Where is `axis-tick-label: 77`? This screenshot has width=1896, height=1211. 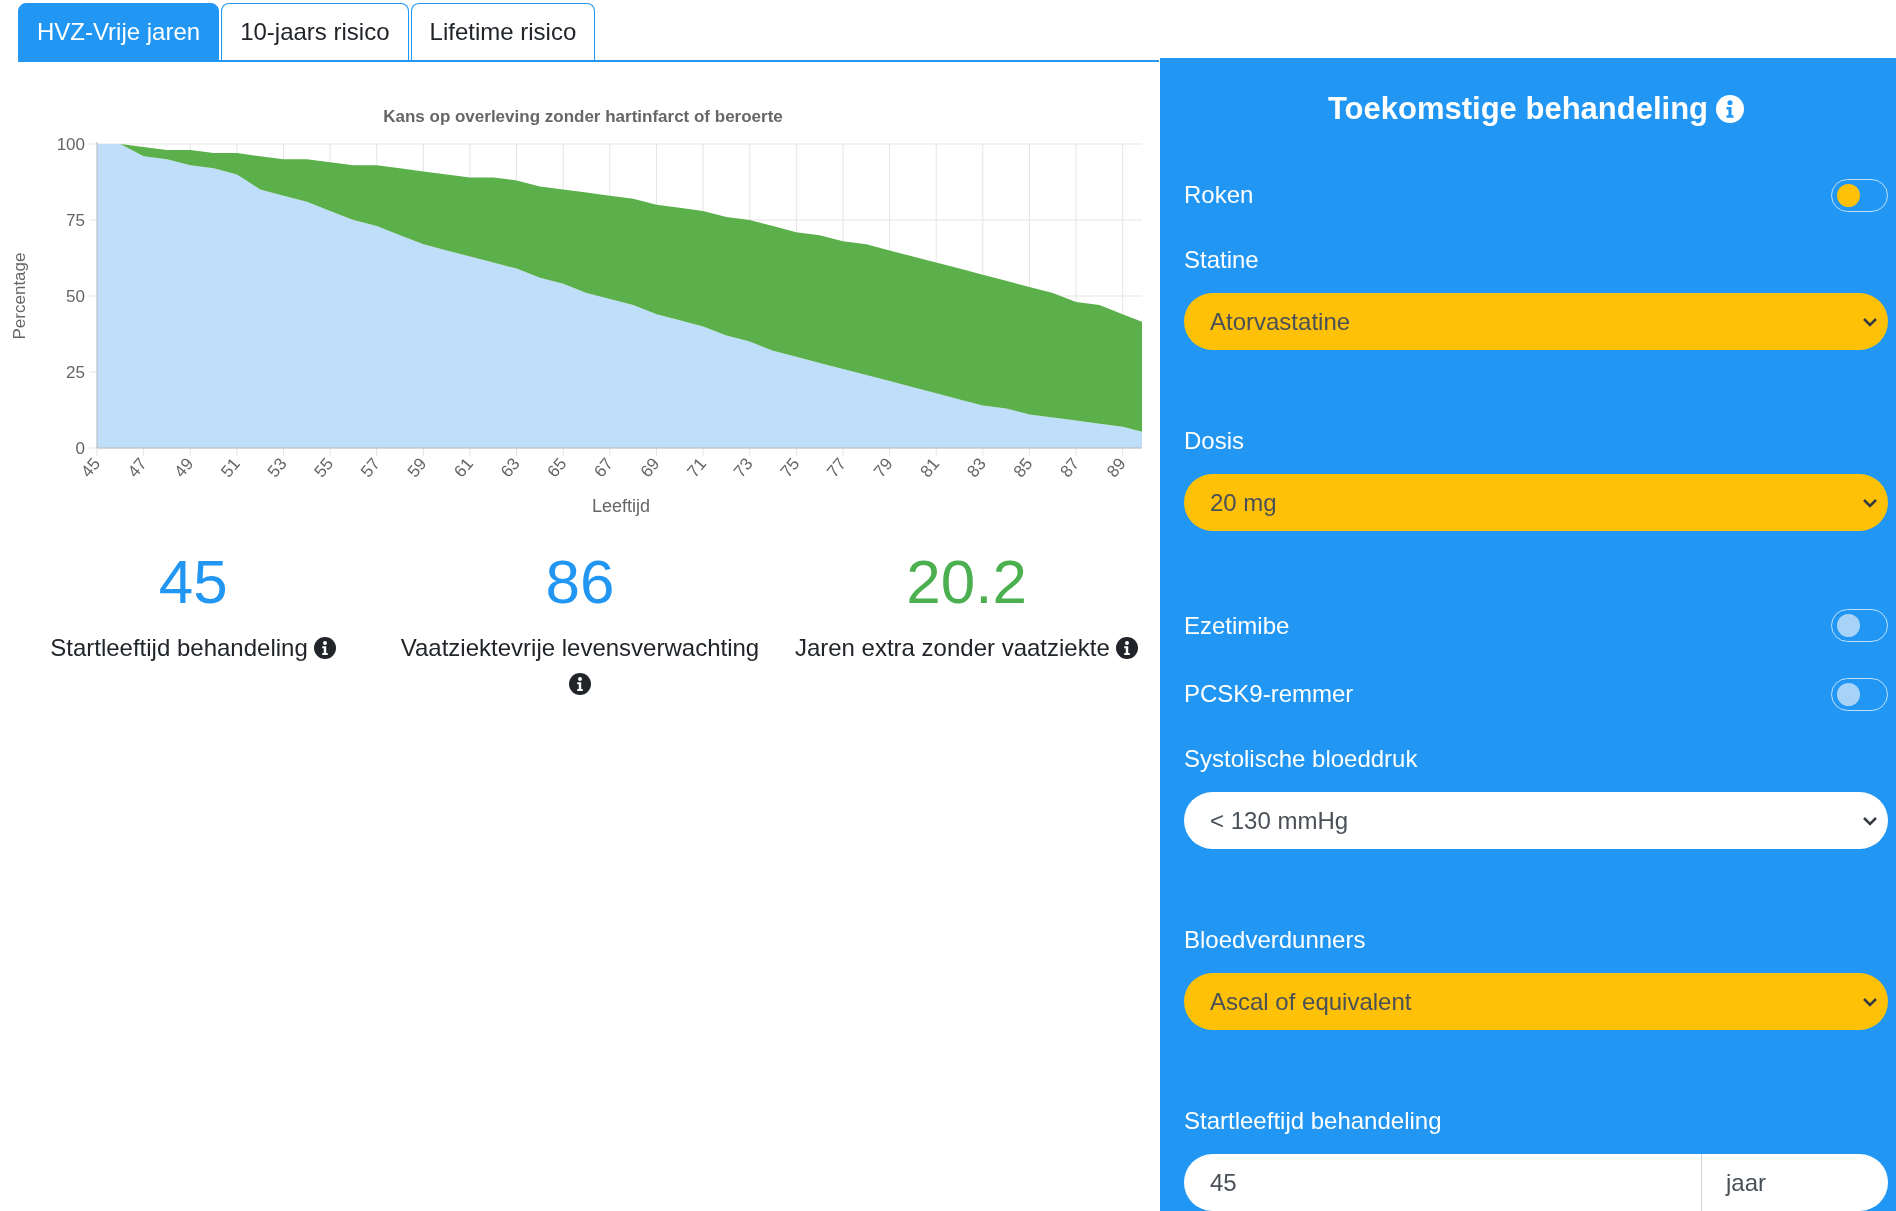 axis-tick-label: 77 is located at coordinates (836, 468).